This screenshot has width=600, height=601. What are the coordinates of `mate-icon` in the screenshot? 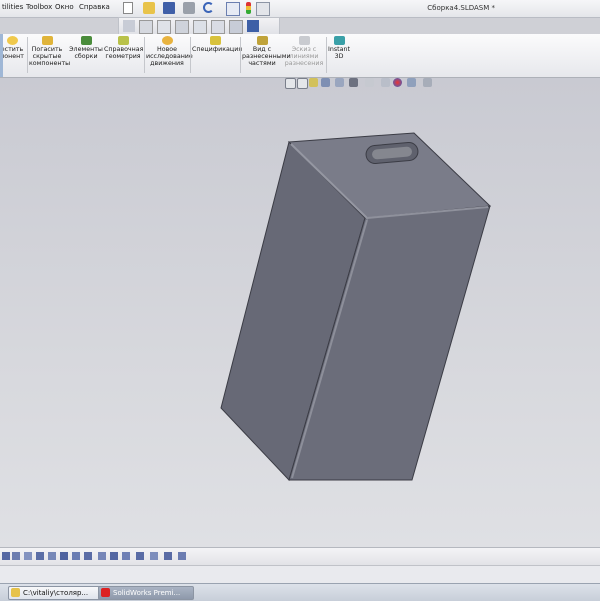 It's located at (164, 27).